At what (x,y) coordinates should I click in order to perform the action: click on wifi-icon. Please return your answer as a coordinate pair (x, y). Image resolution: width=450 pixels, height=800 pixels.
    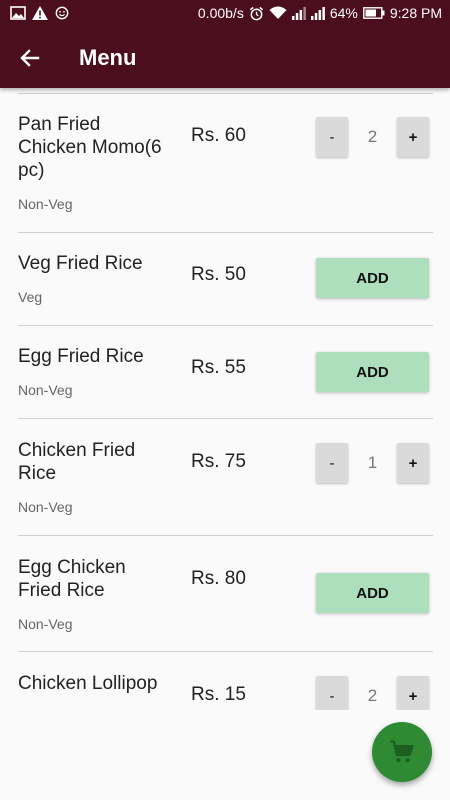
    Looking at the image, I should click on (278, 12).